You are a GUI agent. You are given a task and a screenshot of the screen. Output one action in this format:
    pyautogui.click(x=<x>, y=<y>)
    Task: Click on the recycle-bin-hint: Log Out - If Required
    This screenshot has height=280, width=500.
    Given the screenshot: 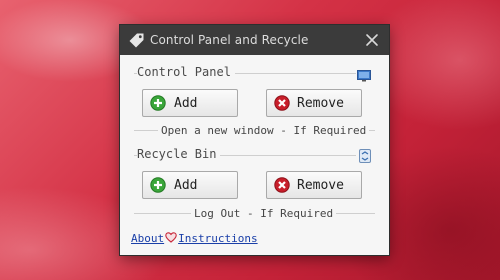 What is the action you would take?
    pyautogui.click(x=264, y=213)
    